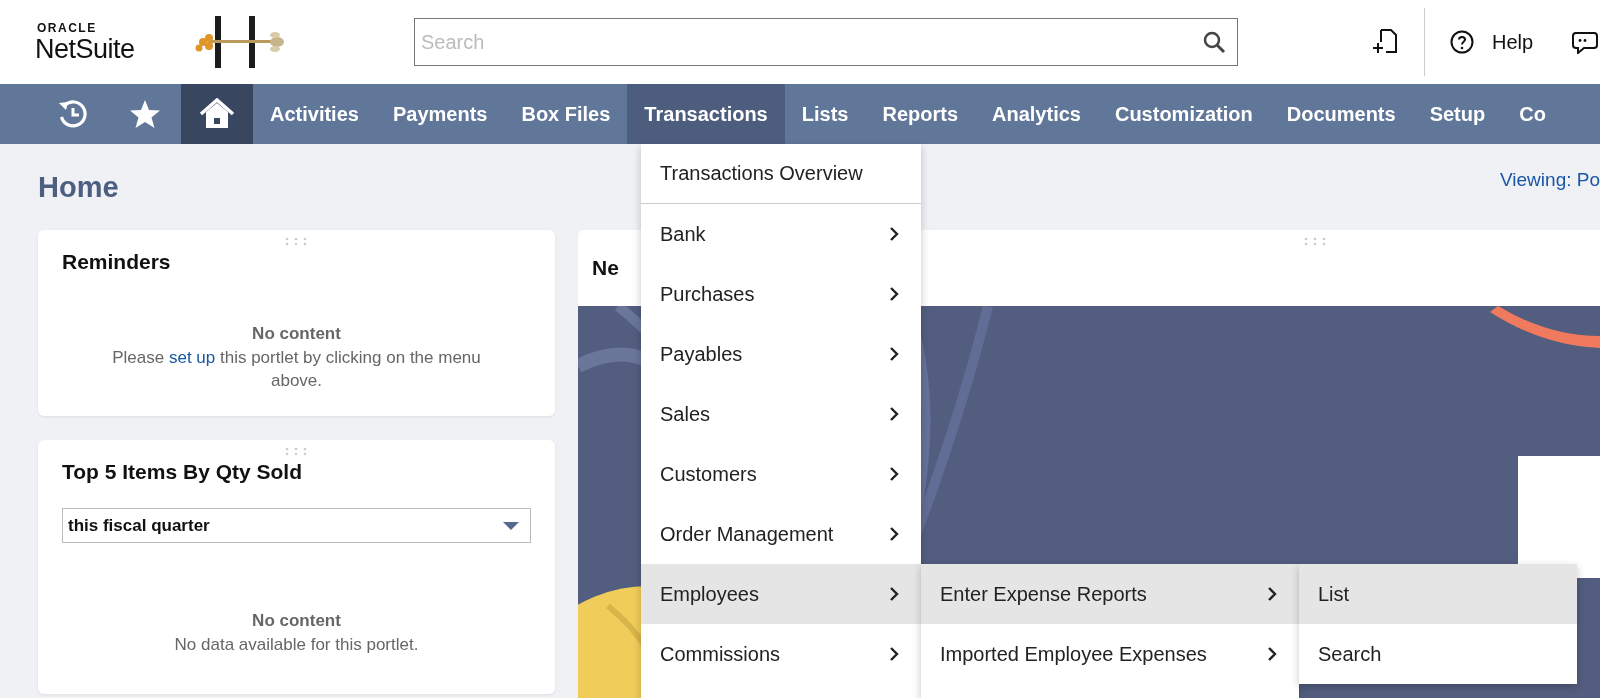 This screenshot has width=1600, height=698. I want to click on search-field: Search, so click(826, 42).